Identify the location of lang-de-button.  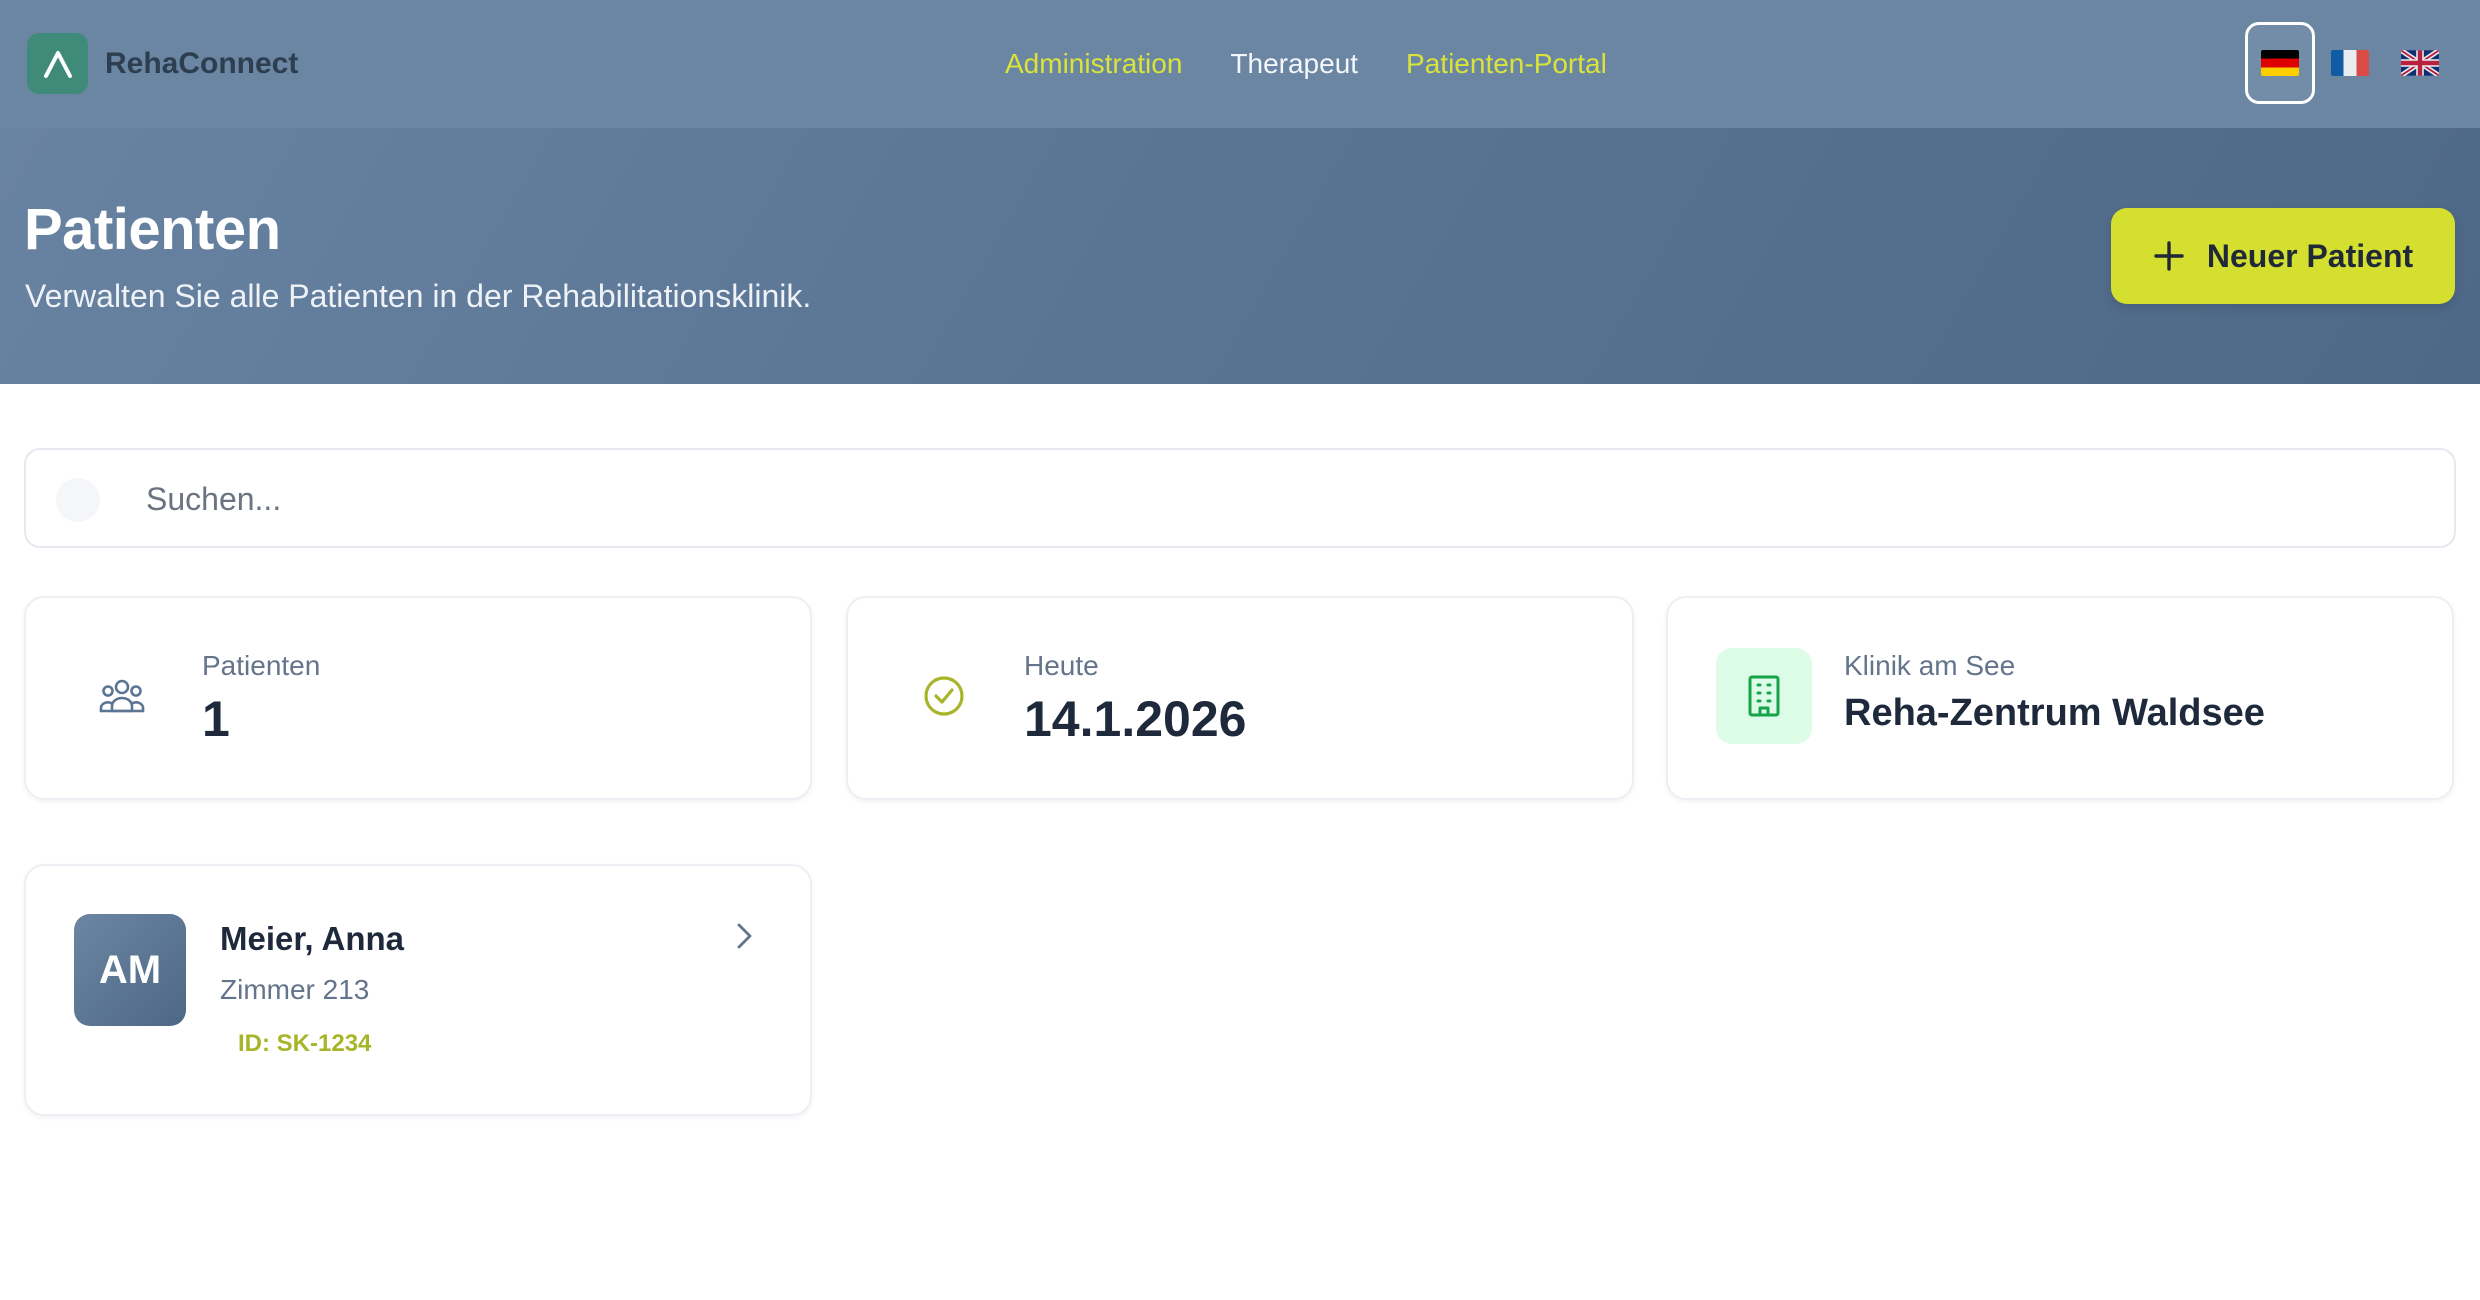
(2280, 63).